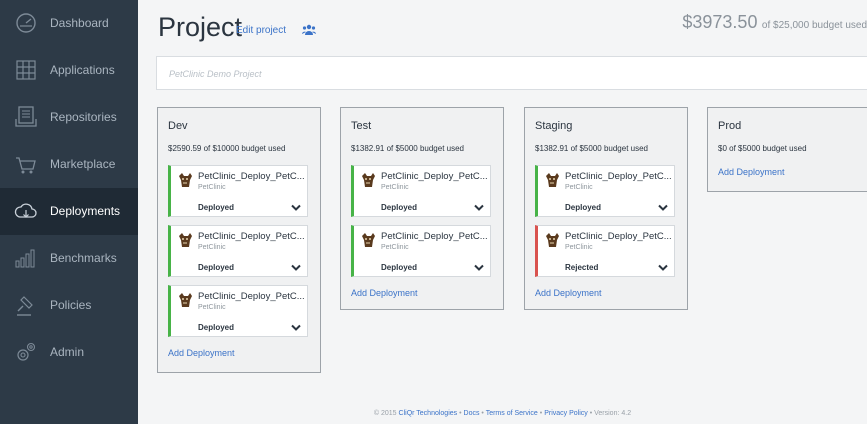  I want to click on deployment-status: Rejected, so click(582, 267).